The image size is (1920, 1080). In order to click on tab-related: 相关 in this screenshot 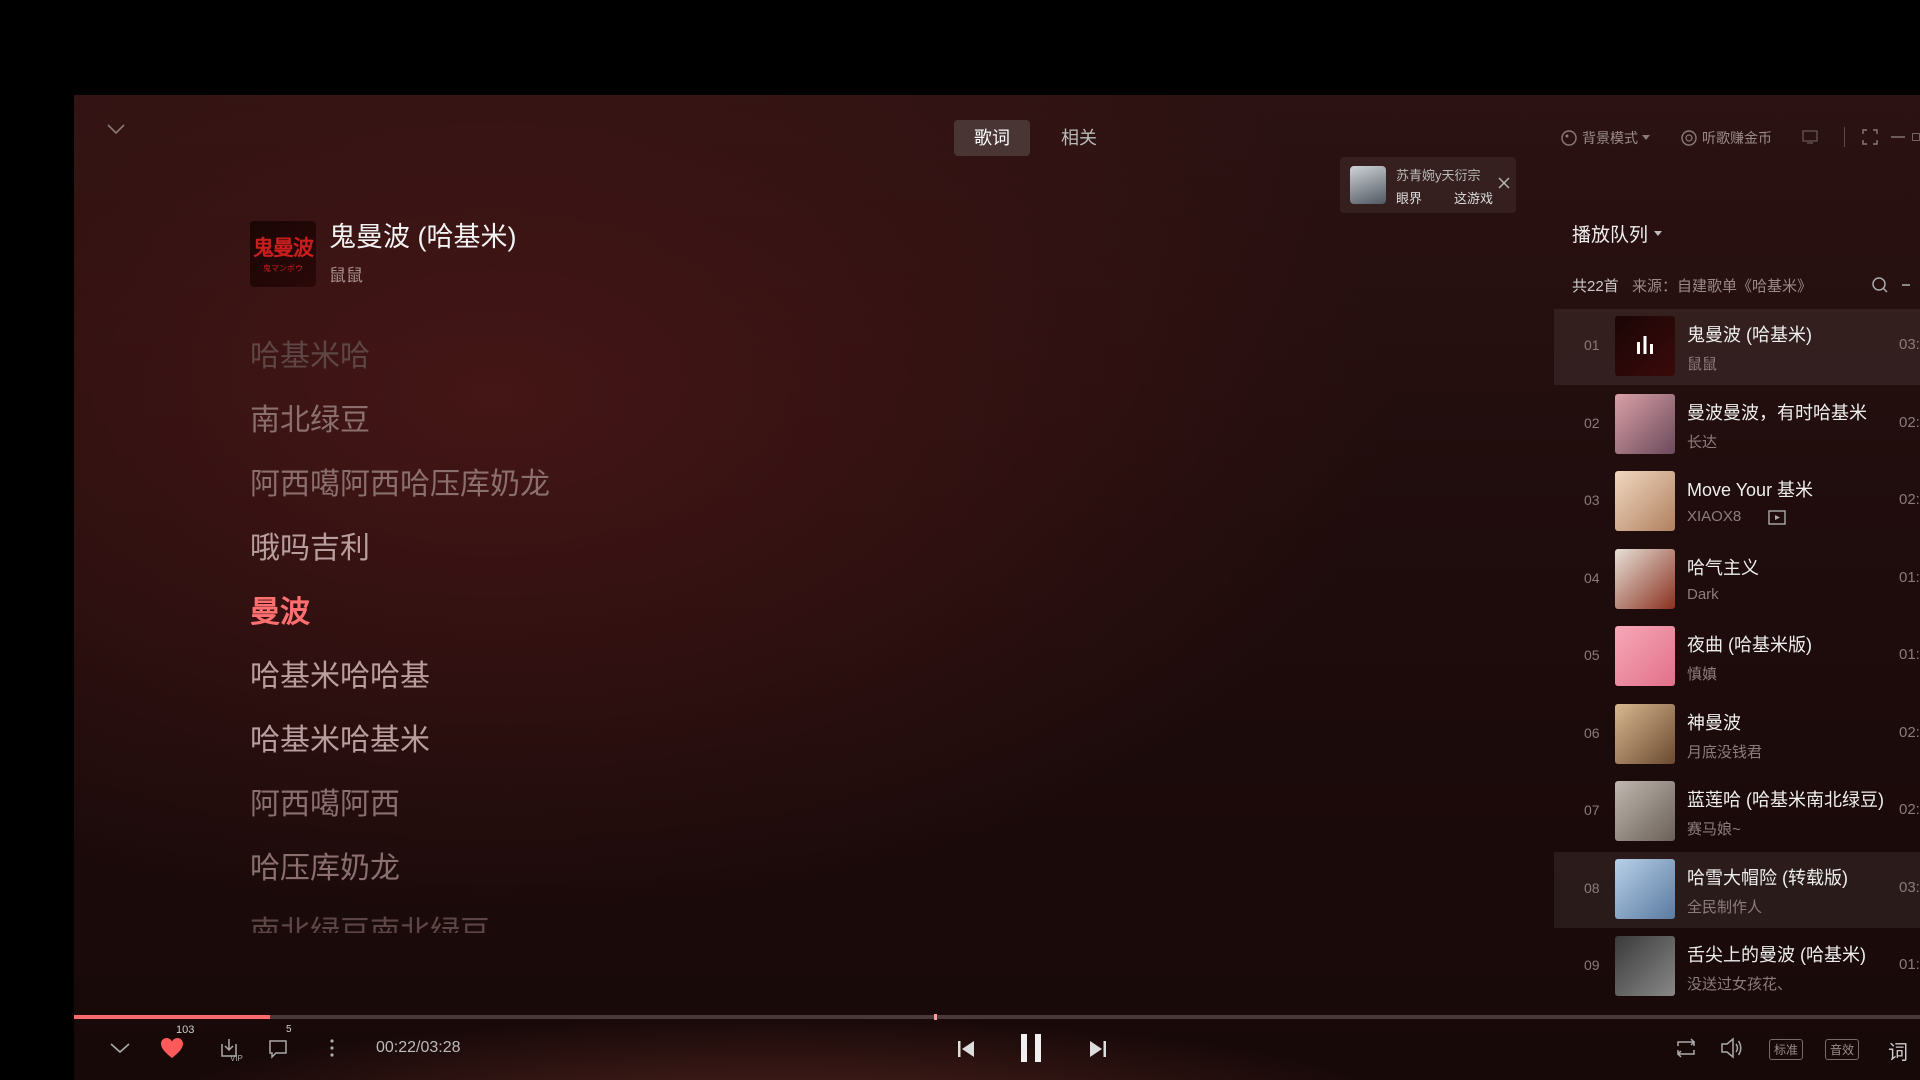, I will do `click(1079, 138)`.